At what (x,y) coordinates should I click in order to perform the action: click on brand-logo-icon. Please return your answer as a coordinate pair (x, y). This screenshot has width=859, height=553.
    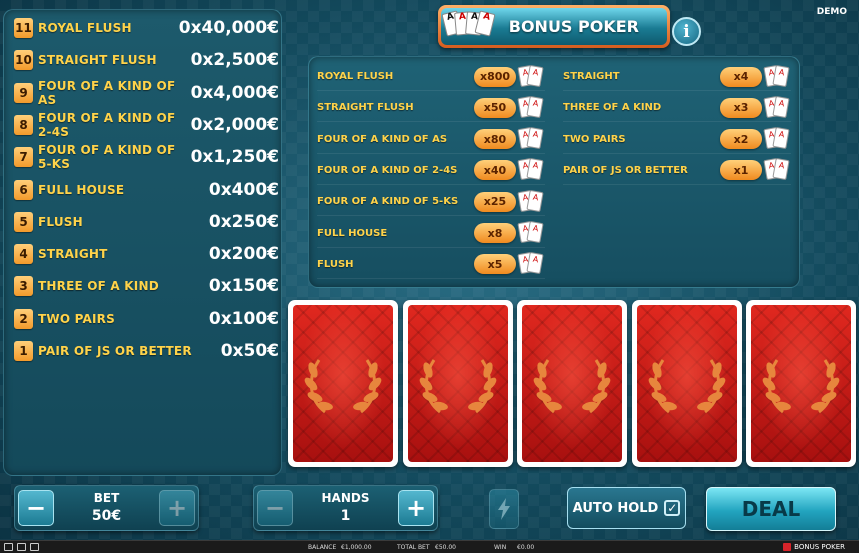
    Looking at the image, I should click on (787, 547).